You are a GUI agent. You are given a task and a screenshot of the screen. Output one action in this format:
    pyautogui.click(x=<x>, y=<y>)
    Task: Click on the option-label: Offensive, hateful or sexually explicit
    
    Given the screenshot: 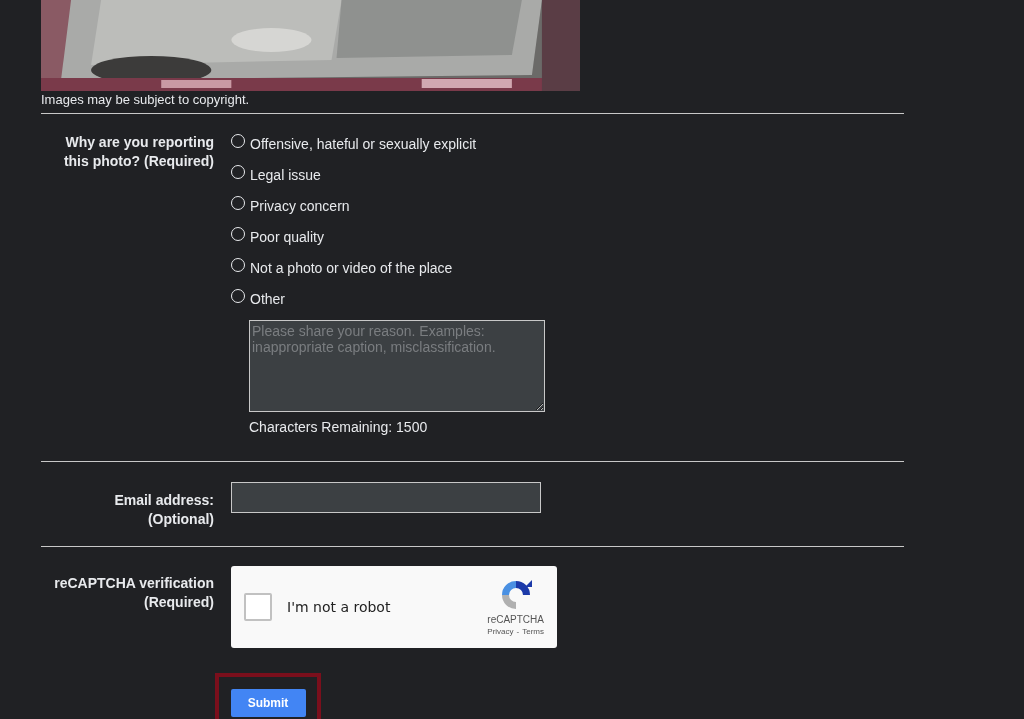 What is the action you would take?
    pyautogui.click(x=363, y=144)
    